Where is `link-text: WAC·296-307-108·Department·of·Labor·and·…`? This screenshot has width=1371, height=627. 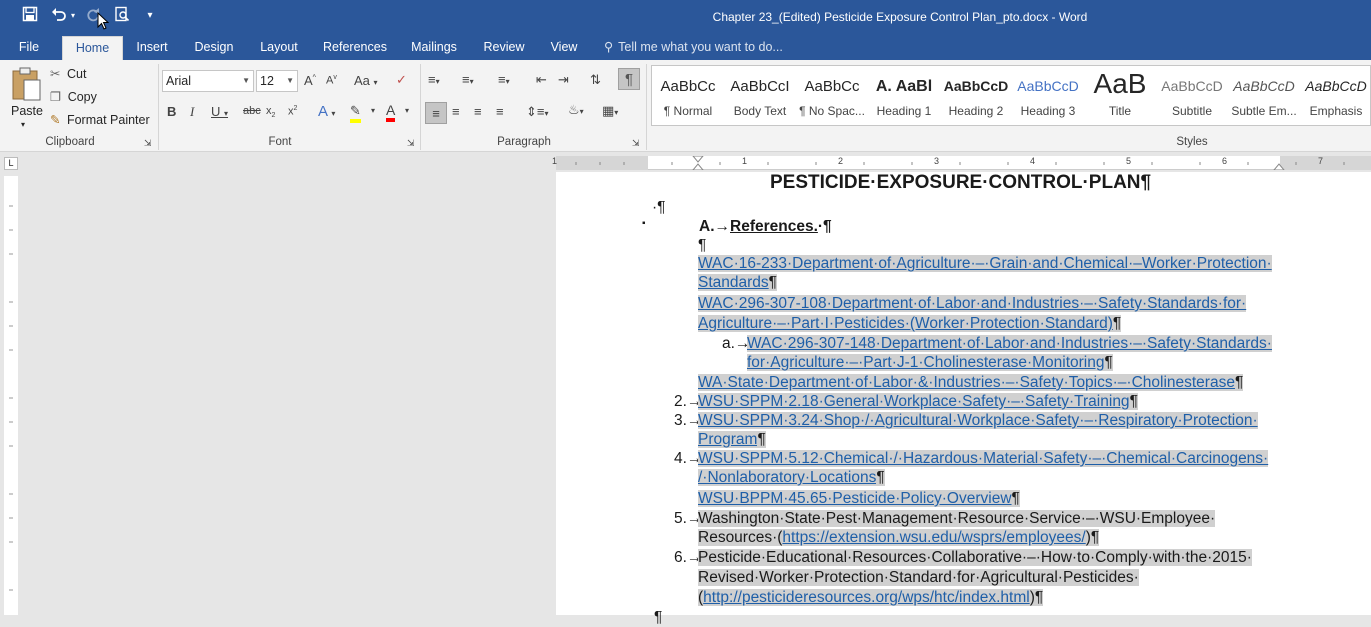
link-text: WAC·296-307-108·Department·of·Labor·and·… is located at coordinates (972, 303).